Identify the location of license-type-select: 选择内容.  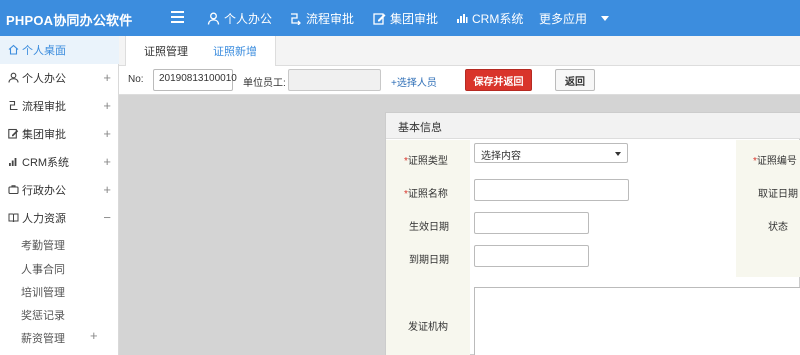
(551, 153).